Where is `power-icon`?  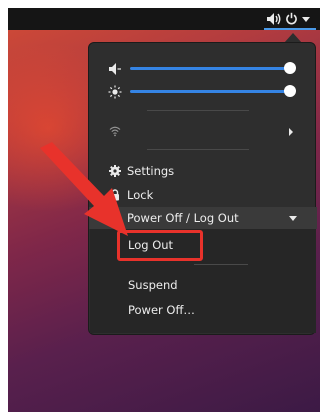
power-icon is located at coordinates (291, 18).